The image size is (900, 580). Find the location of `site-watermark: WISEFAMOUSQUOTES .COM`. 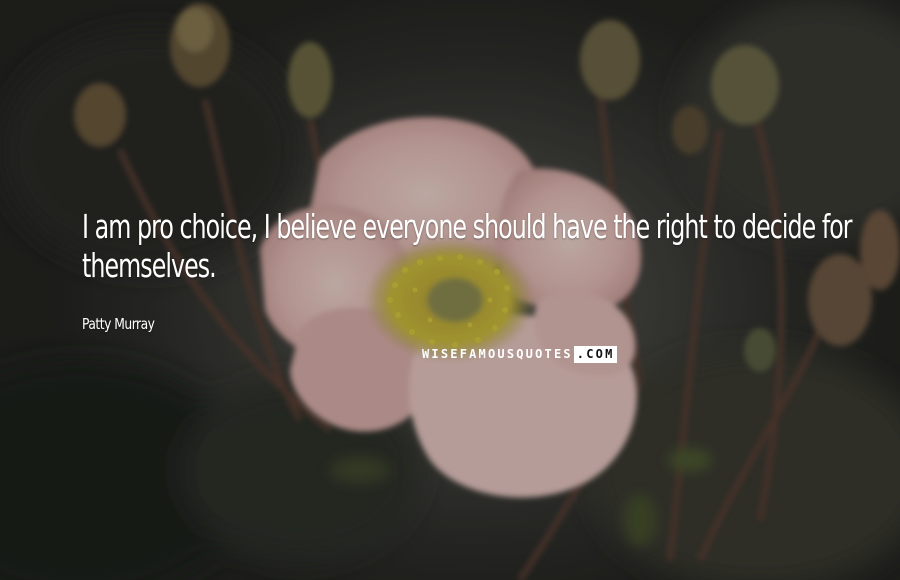

site-watermark: WISEFAMOUSQUOTES .COM is located at coordinates (518, 354).